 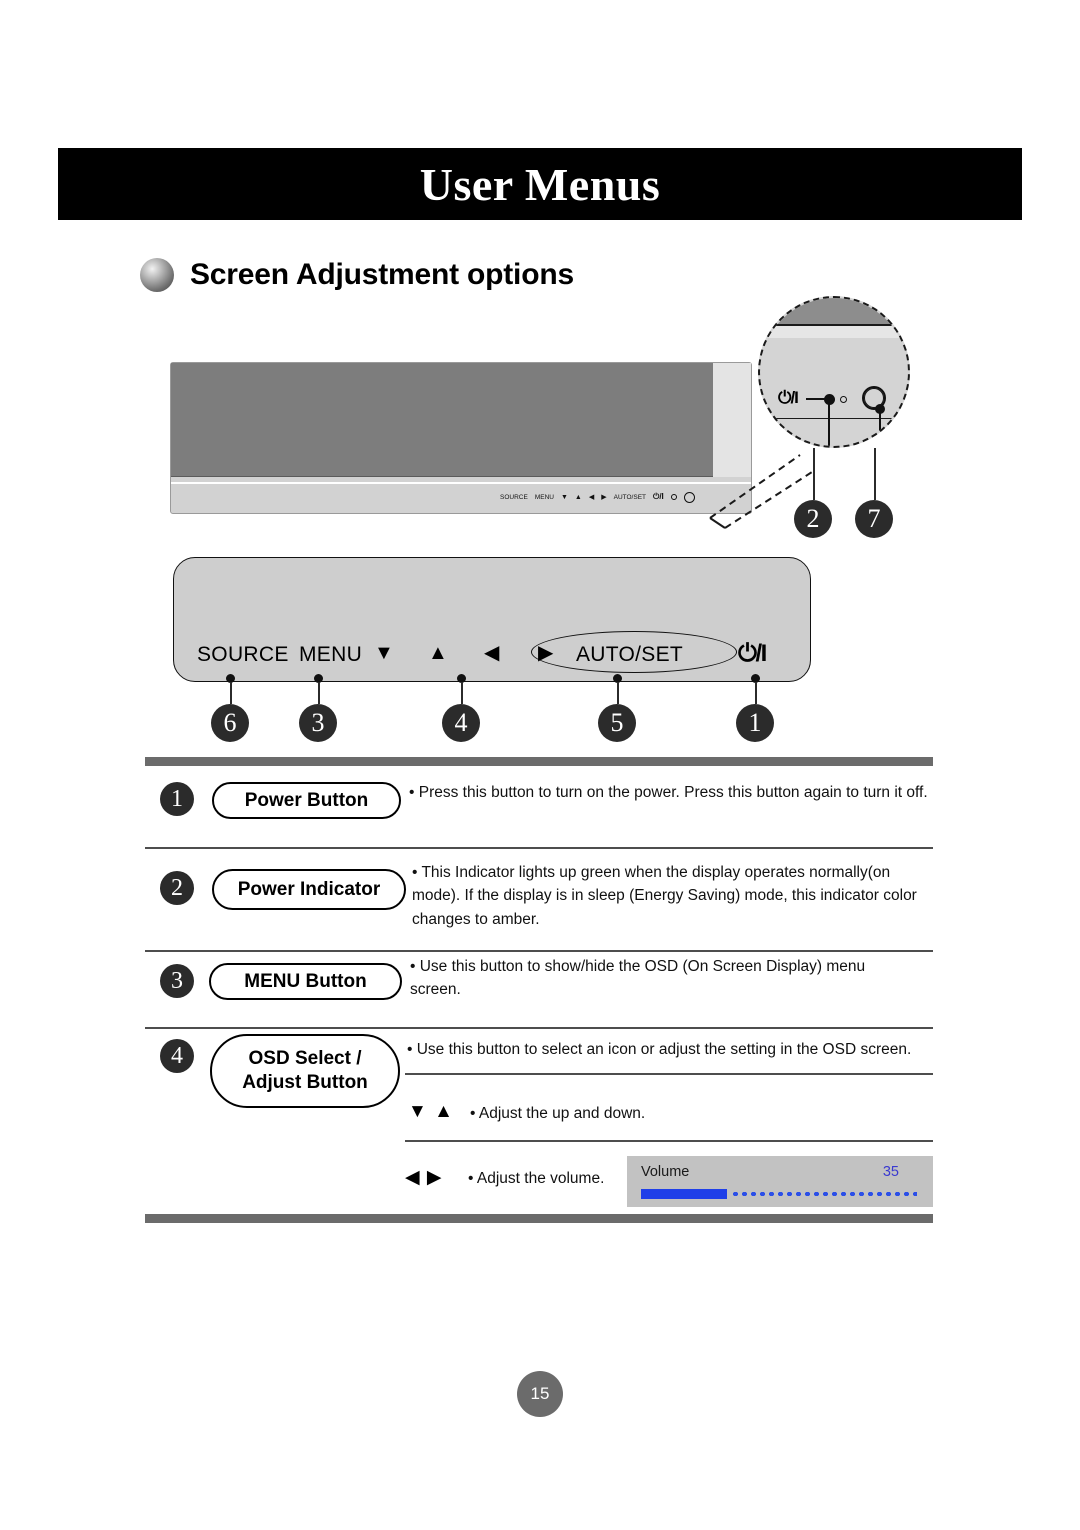 What do you see at coordinates (305, 1059) in the screenshot?
I see `osd-select-label-line1: OSD Select /` at bounding box center [305, 1059].